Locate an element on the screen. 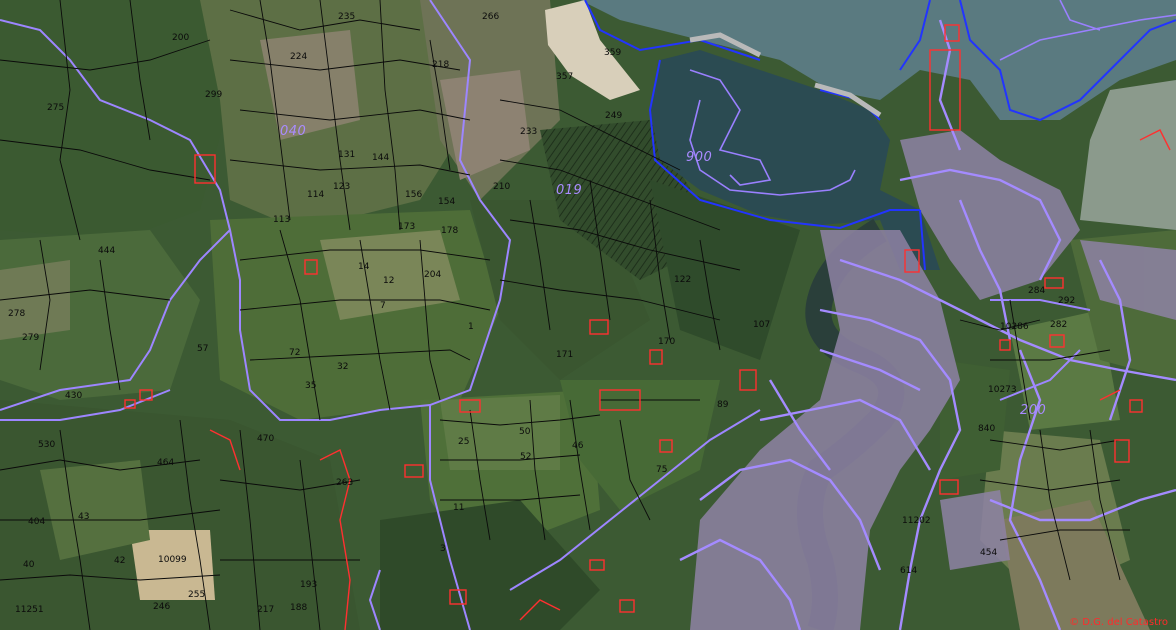  parcel-label: 113 is located at coordinates (282, 220).